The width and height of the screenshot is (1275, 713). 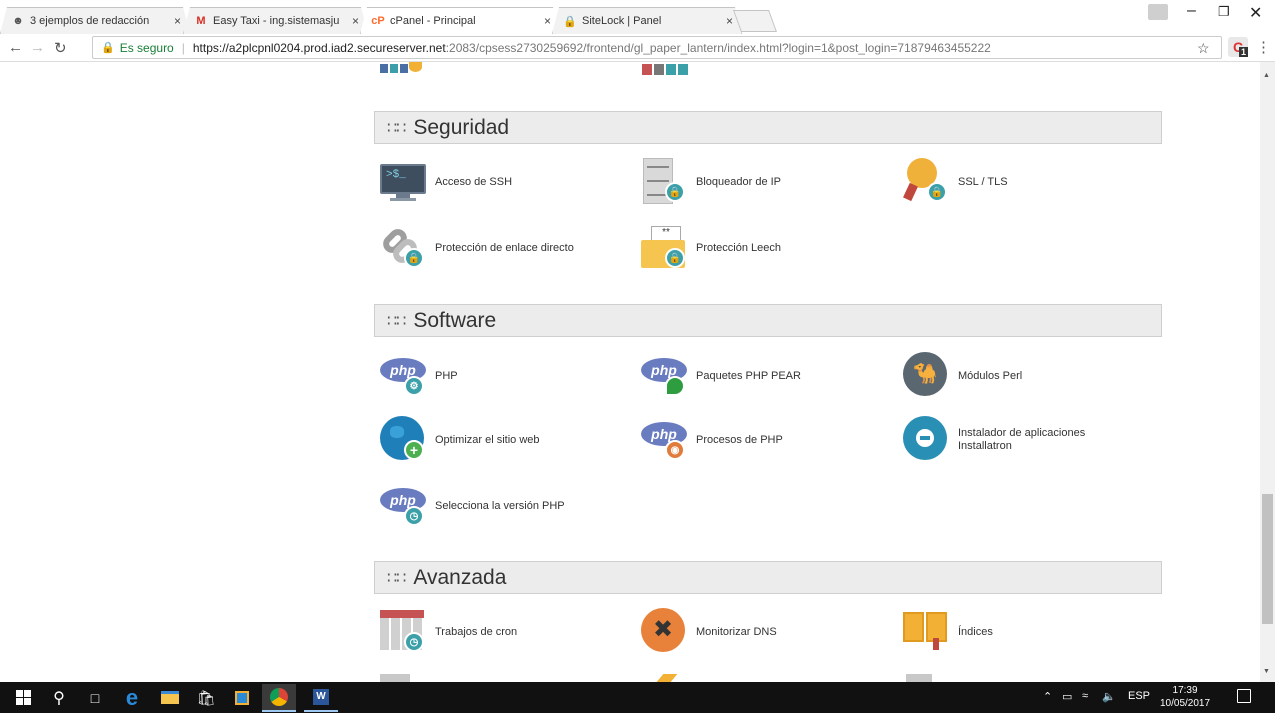 I want to click on certificate-icon: 🔒, so click(x=927, y=182).